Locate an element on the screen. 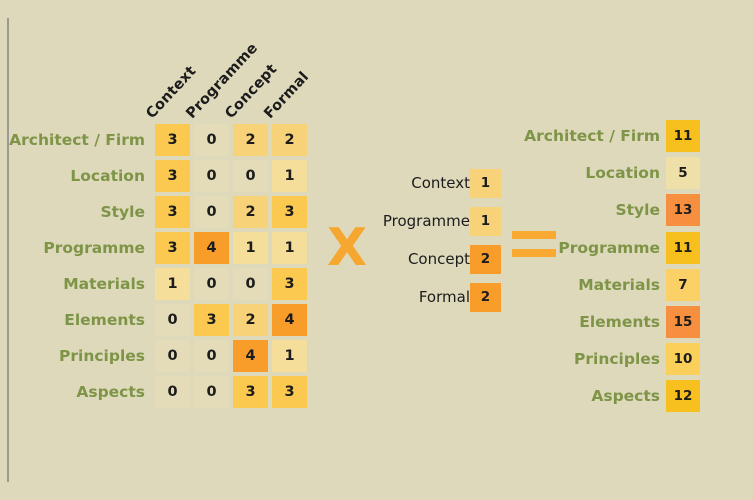  result-label: Principles is located at coordinates (617, 359).